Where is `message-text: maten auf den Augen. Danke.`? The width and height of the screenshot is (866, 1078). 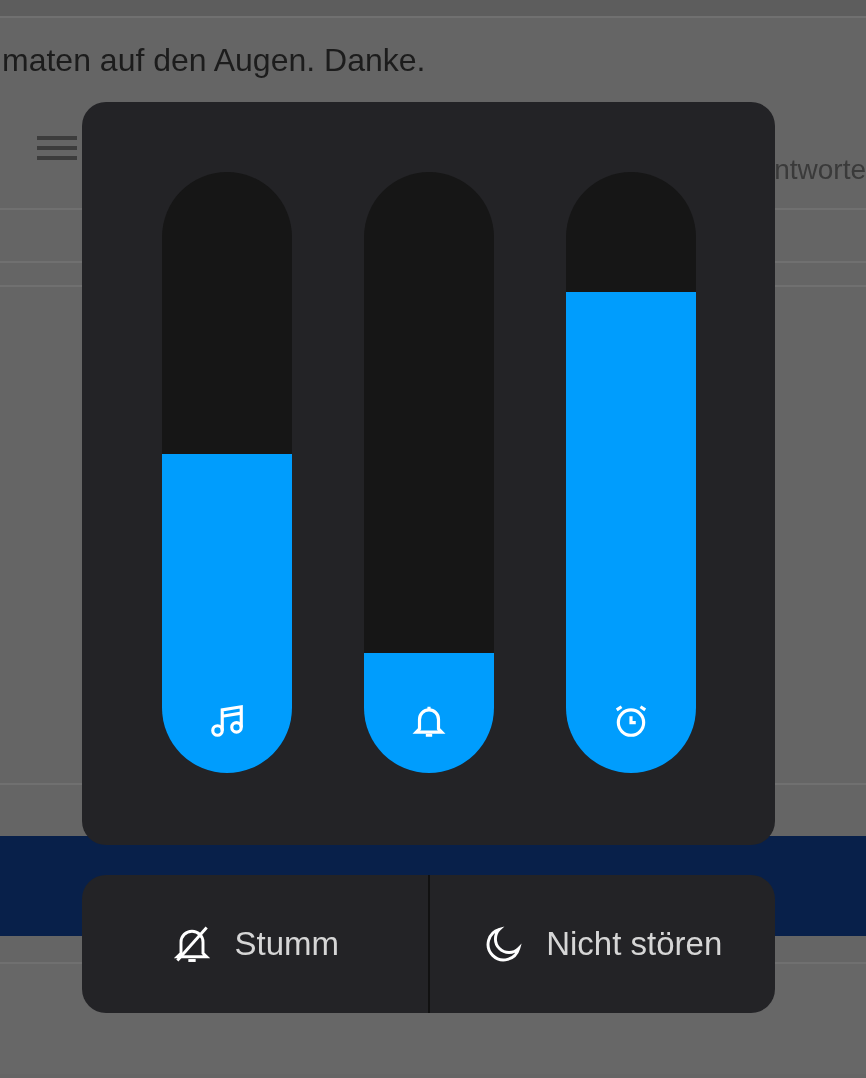
message-text: maten auf den Augen. Danke. is located at coordinates (214, 60).